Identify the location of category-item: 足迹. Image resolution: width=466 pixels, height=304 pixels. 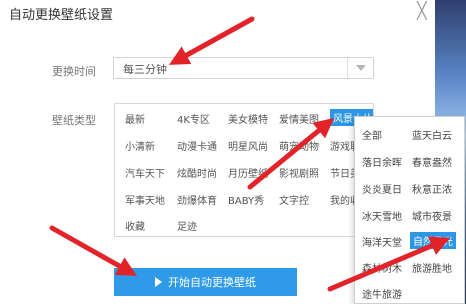
(187, 225).